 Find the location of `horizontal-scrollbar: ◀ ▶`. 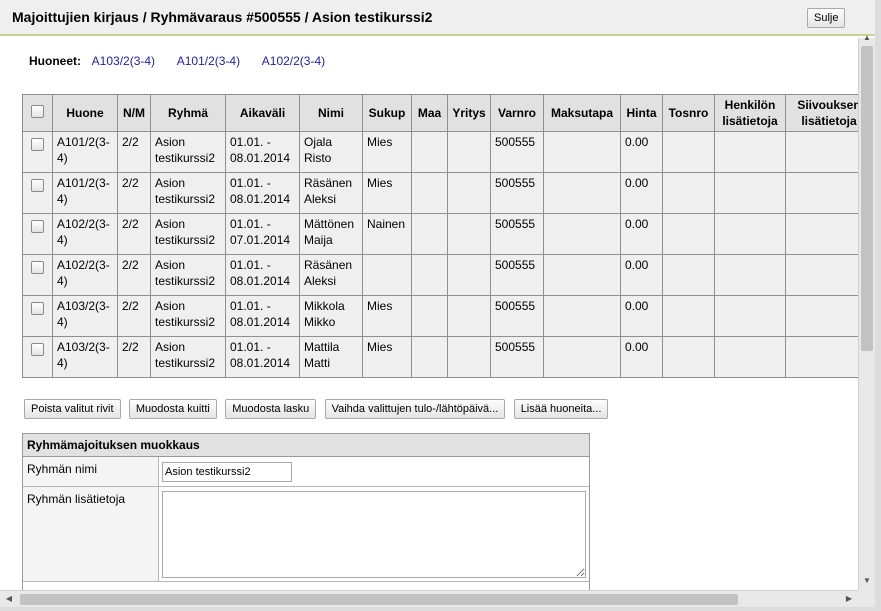

horizontal-scrollbar: ◀ ▶ is located at coordinates (429, 598).